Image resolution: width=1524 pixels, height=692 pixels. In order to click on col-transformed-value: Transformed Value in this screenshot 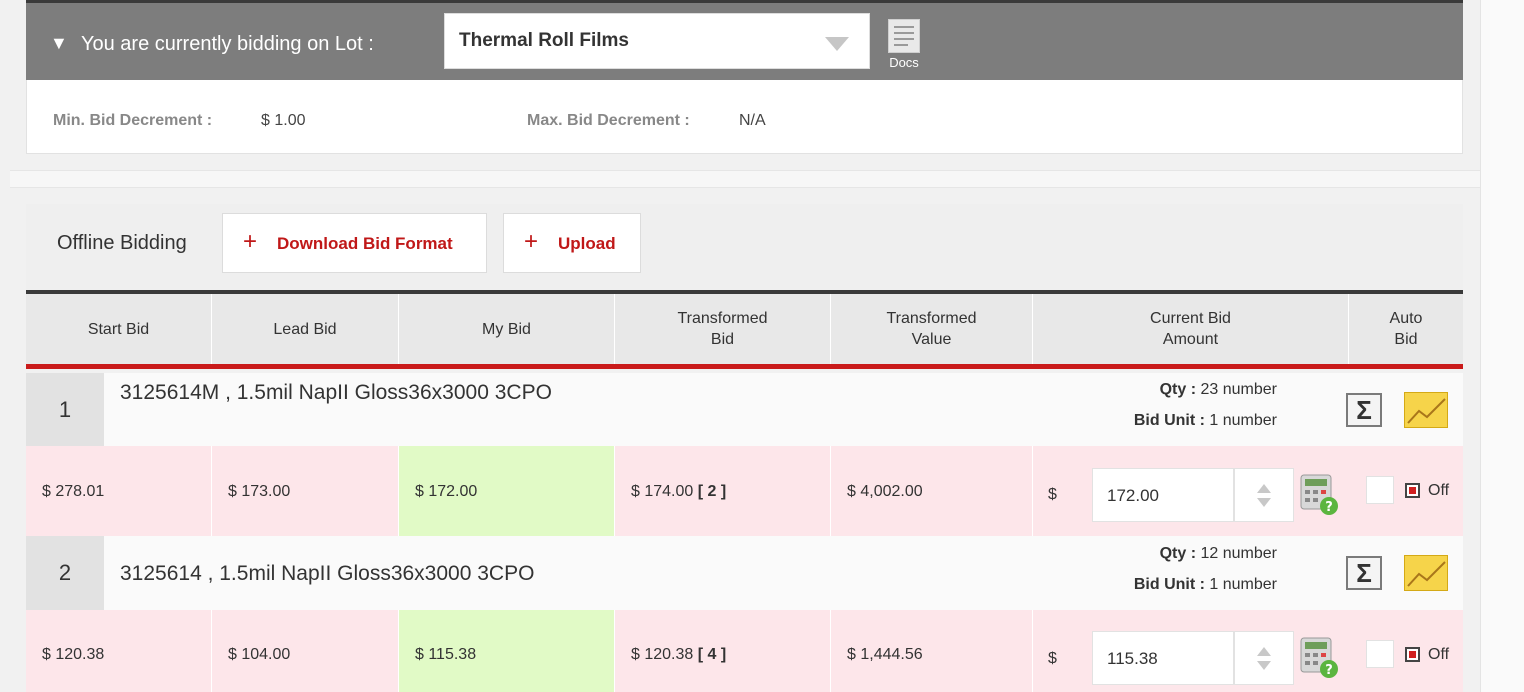, I will do `click(932, 329)`.